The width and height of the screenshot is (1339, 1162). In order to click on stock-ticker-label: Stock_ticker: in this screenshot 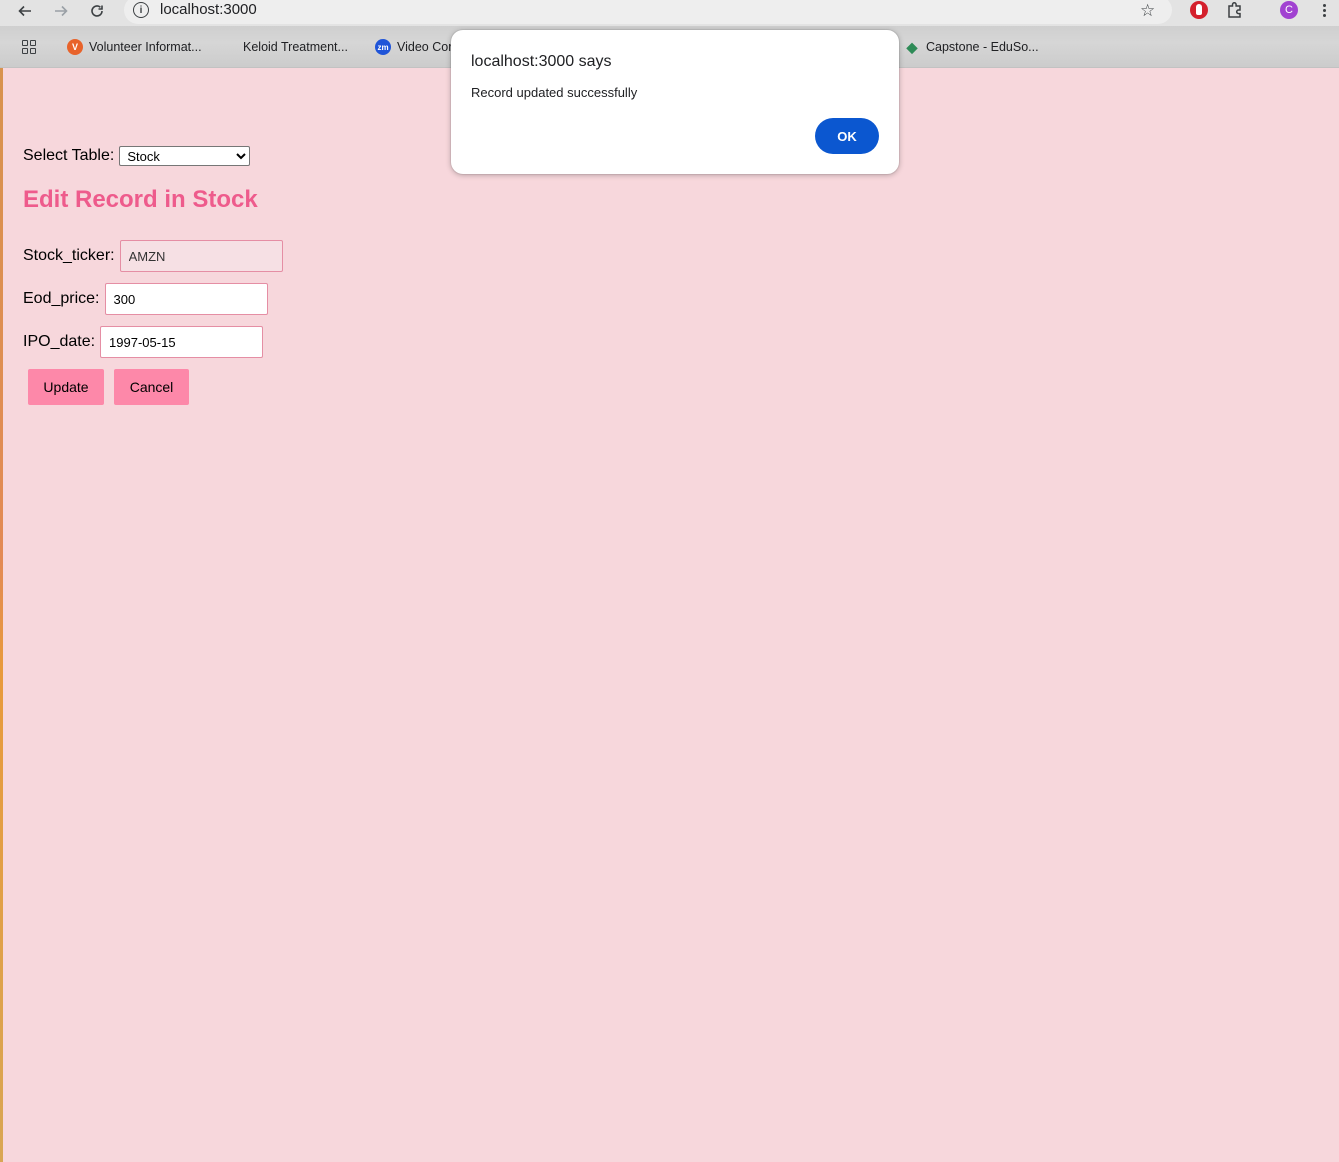, I will do `click(69, 255)`.